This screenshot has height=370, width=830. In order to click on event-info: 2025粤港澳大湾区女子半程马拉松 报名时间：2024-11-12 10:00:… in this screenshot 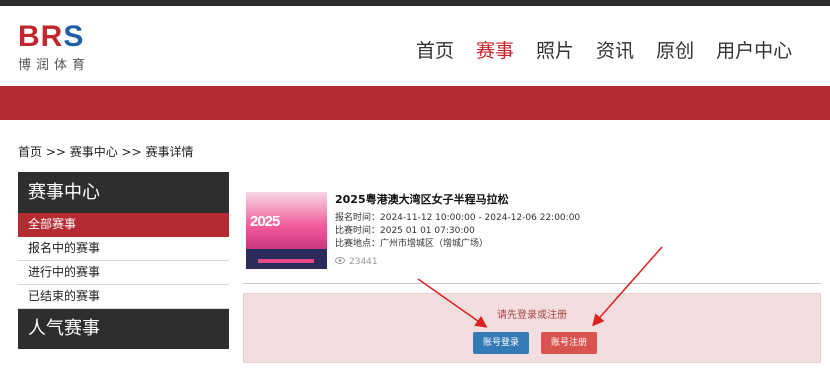, I will do `click(457, 229)`.